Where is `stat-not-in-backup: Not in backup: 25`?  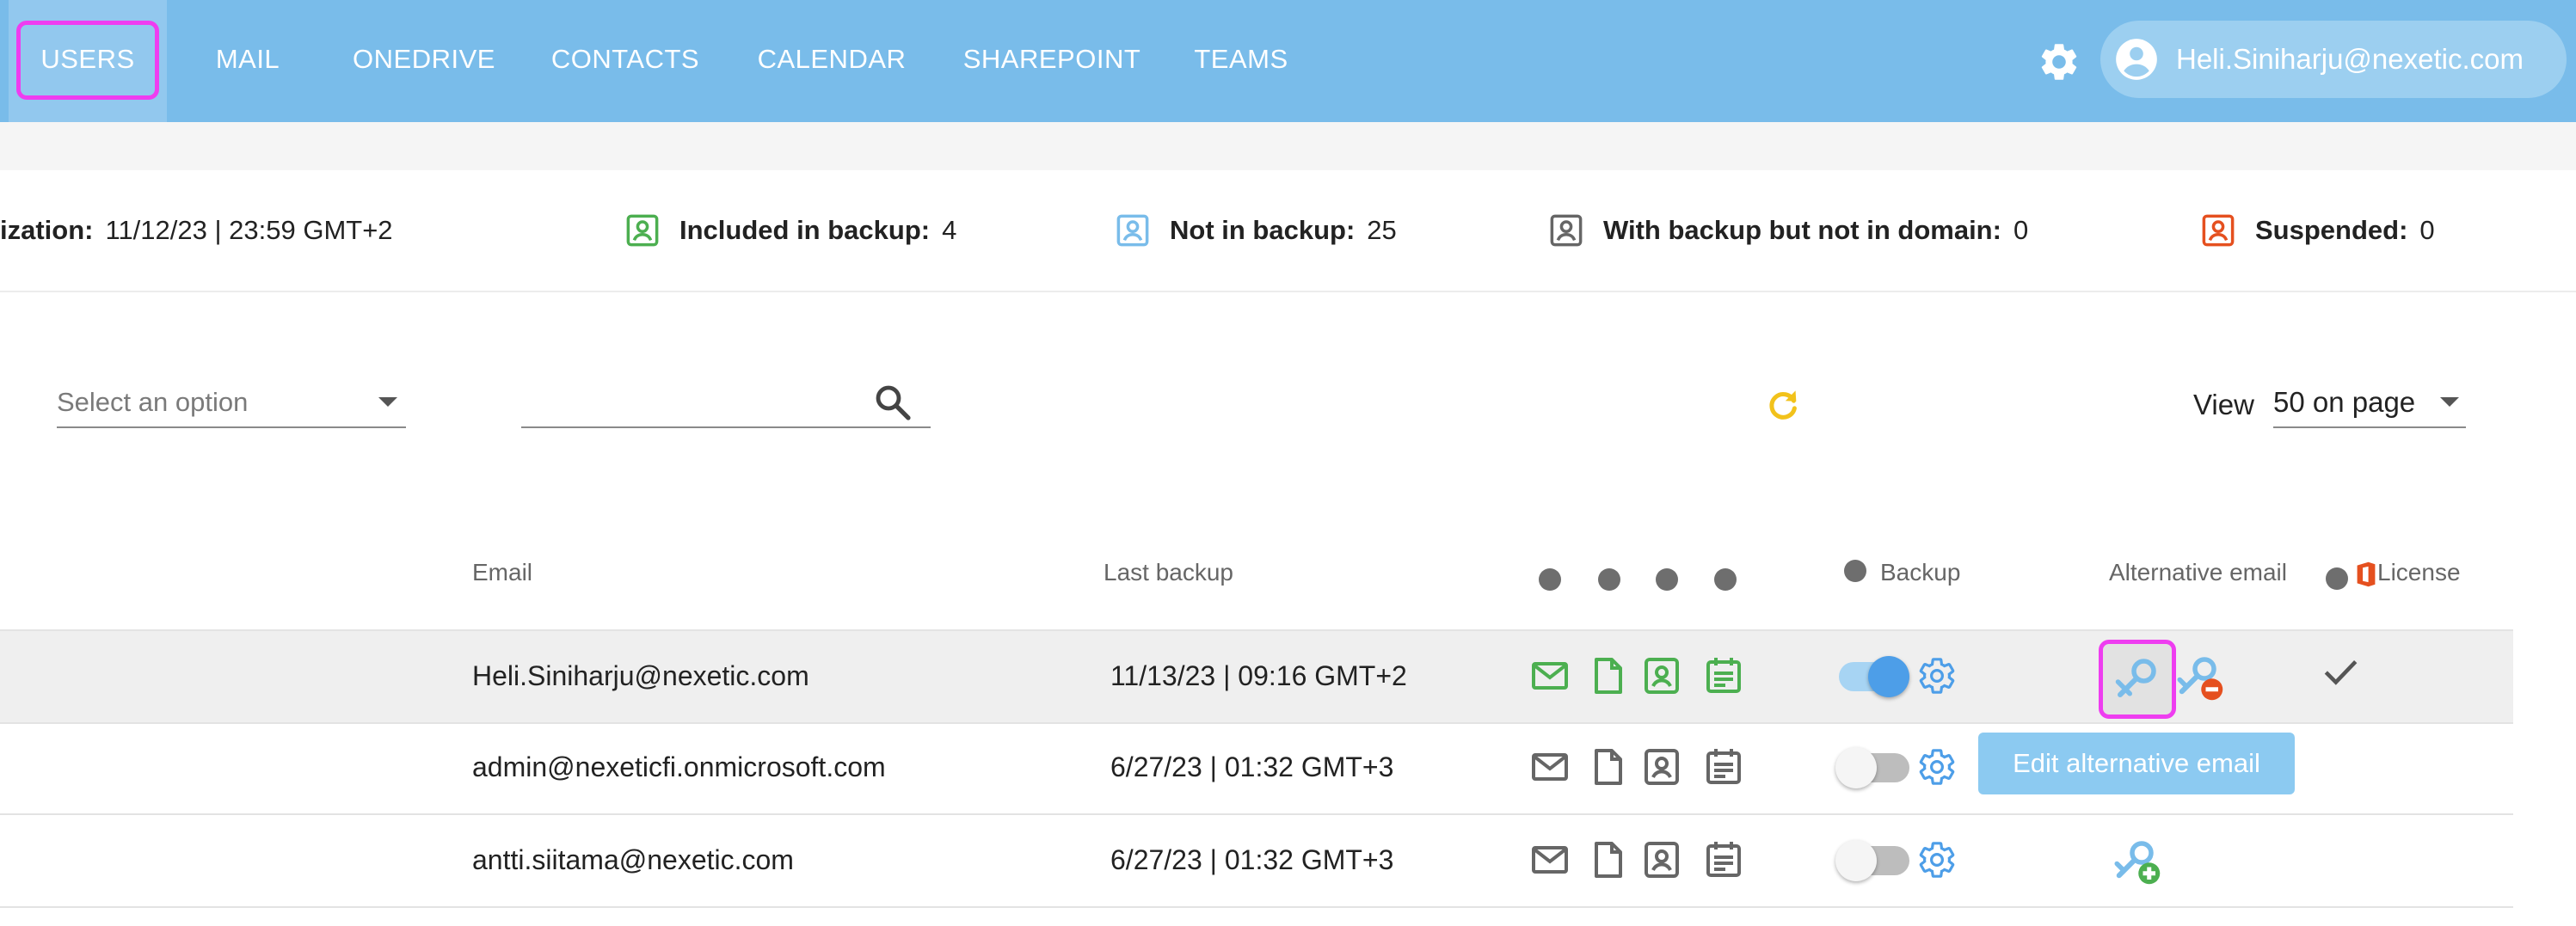
stat-not-in-backup: Not in backup: 25 is located at coordinates (1256, 230).